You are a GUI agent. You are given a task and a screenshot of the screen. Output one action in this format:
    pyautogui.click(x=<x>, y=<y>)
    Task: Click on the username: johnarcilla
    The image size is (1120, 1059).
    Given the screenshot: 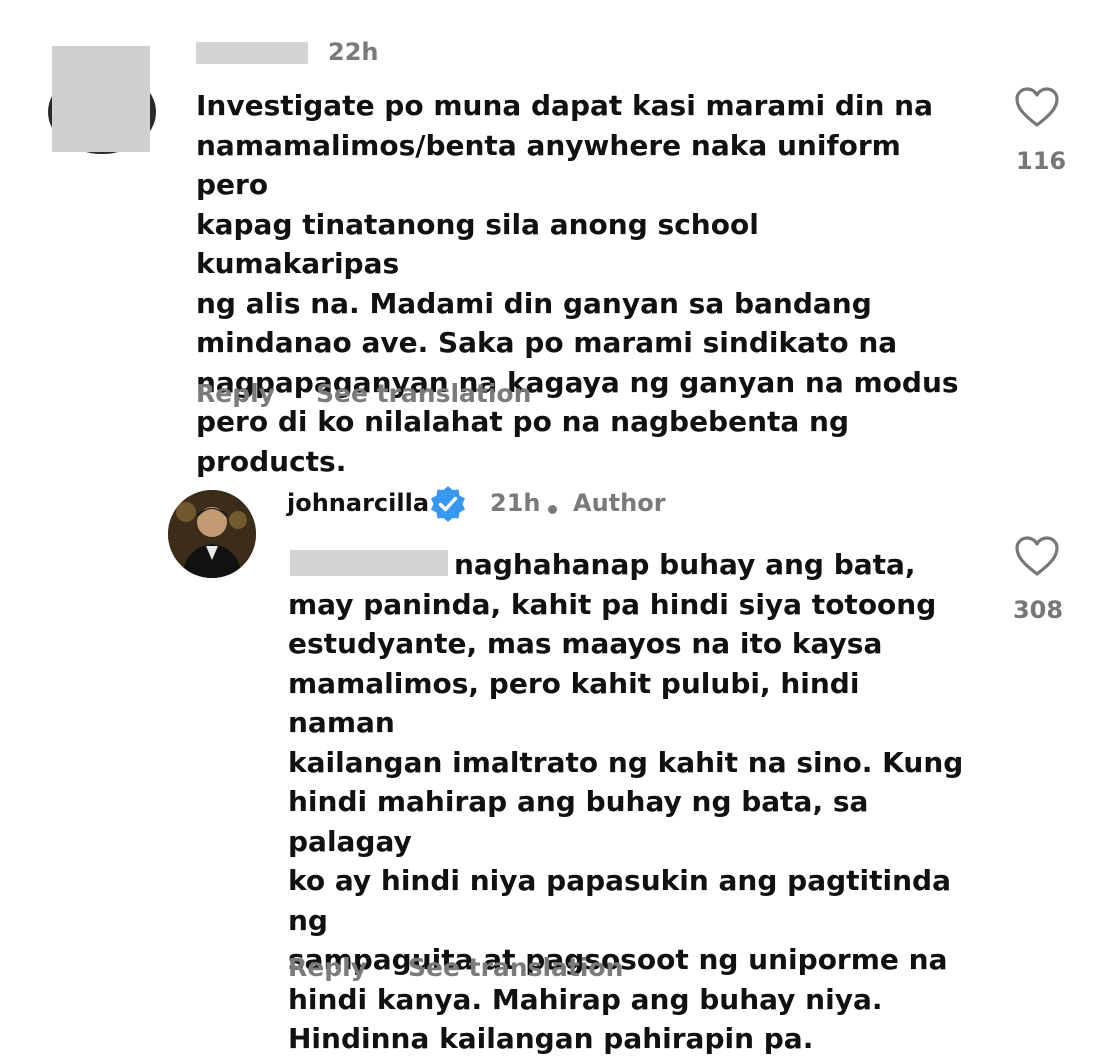 What is the action you would take?
    pyautogui.click(x=358, y=503)
    